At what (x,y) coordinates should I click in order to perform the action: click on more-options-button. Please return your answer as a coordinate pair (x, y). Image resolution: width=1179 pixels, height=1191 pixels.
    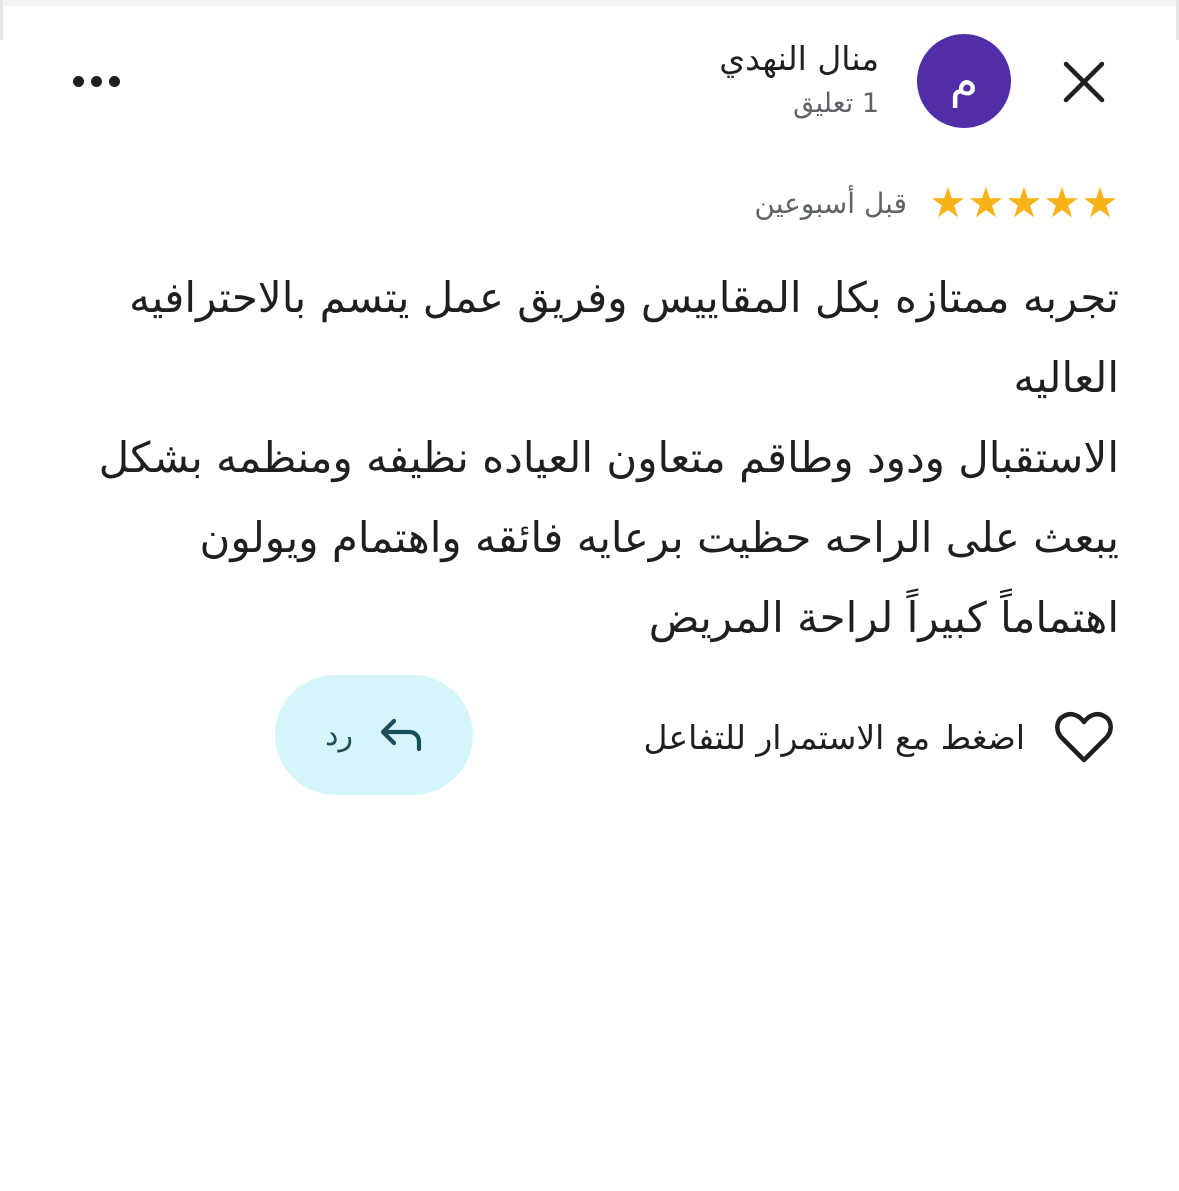
    Looking at the image, I should click on (96, 81).